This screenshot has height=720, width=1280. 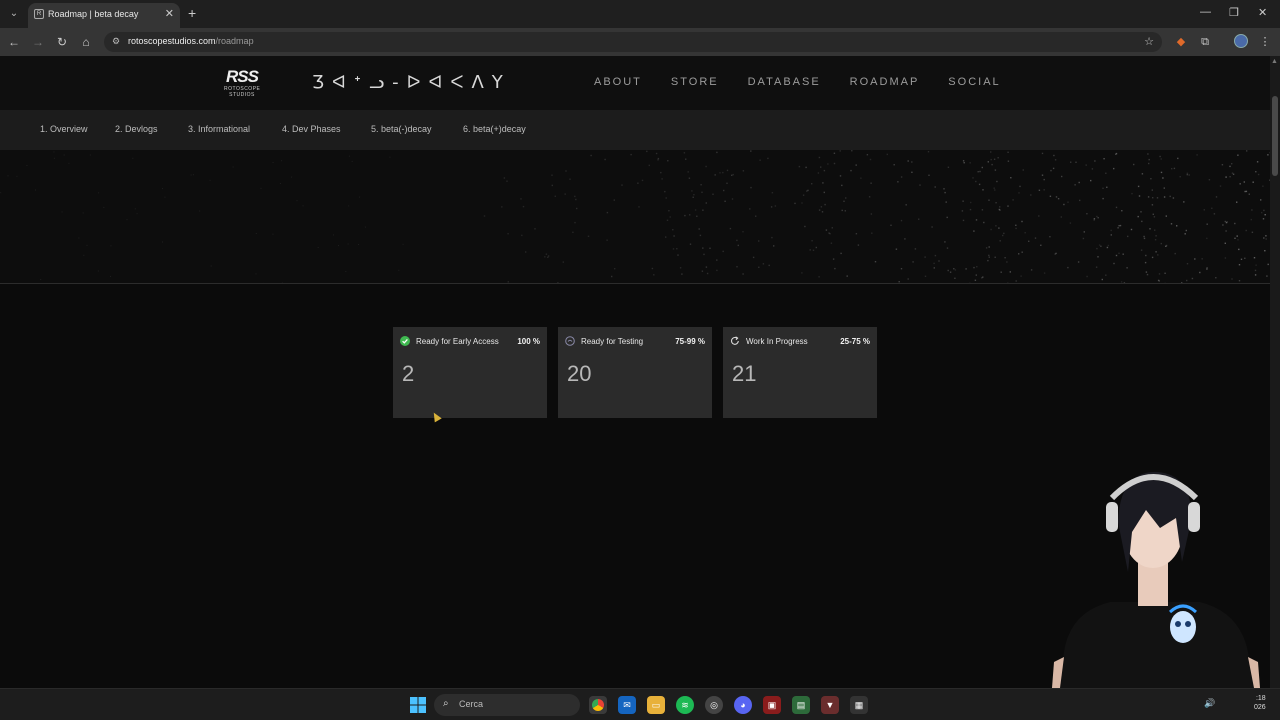 I want to click on subnav-dev-phases: 4. Dev Phases, so click(x=311, y=129).